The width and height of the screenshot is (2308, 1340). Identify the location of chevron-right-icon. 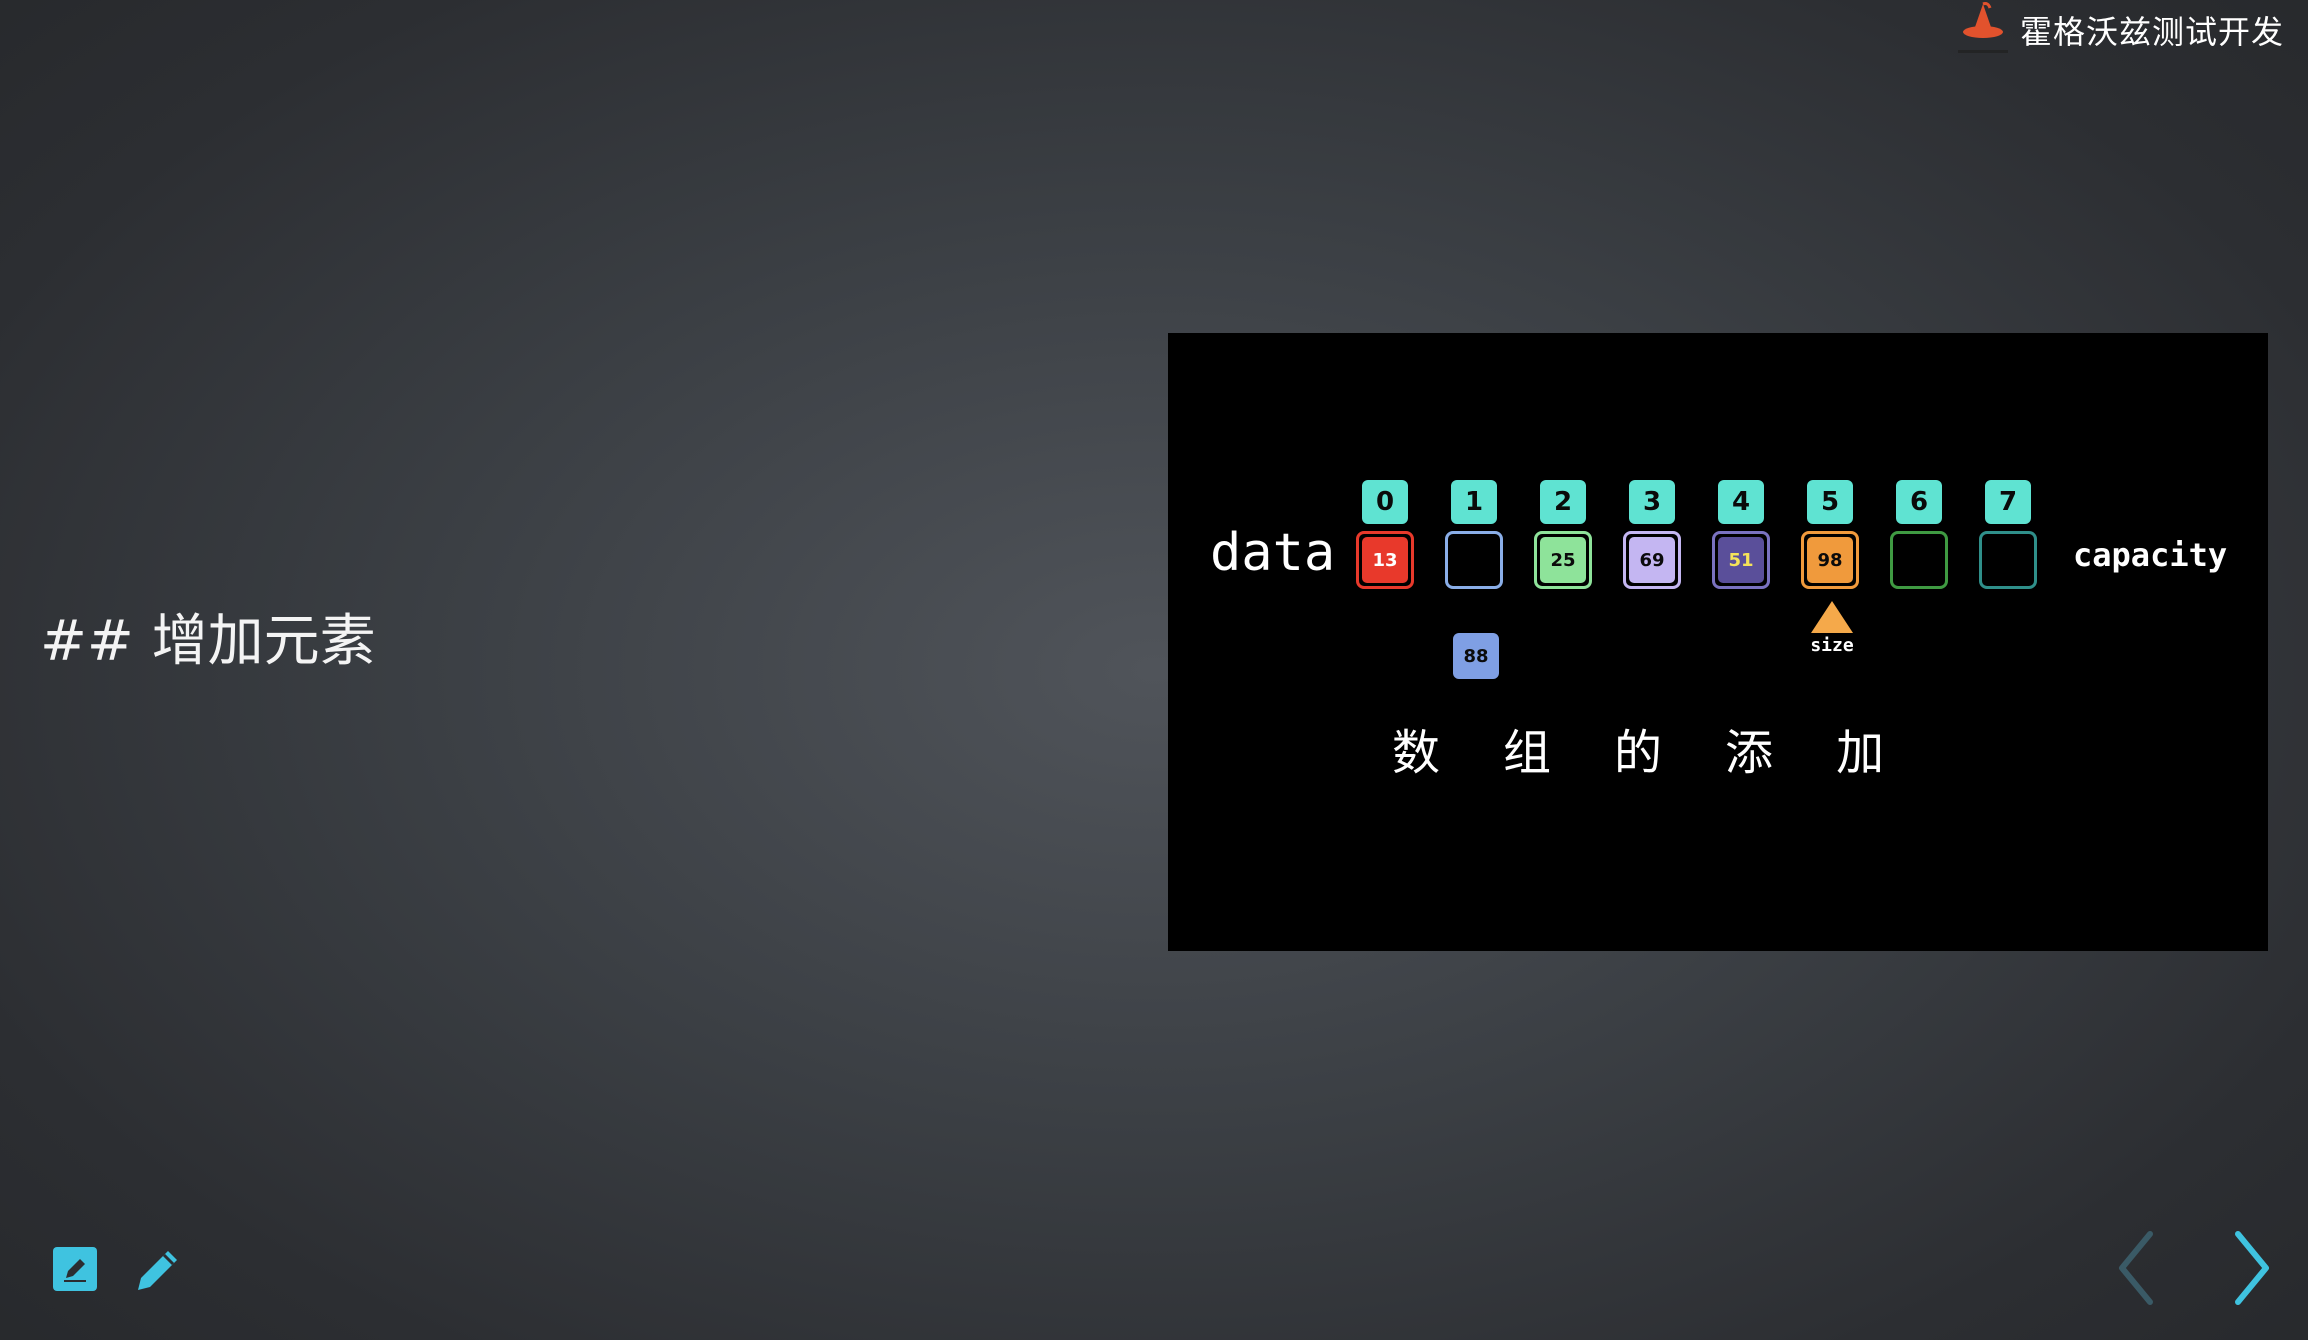
(2252, 1268).